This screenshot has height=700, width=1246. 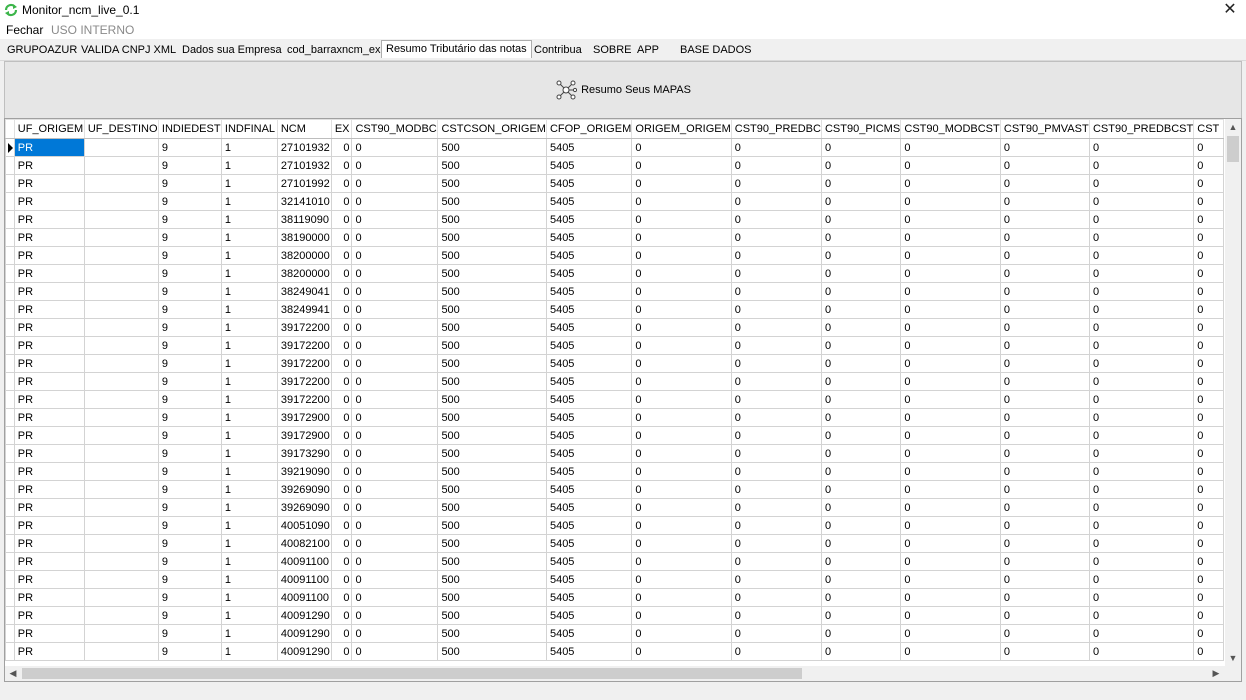 What do you see at coordinates (861, 129) in the screenshot?
I see `column-header: CST90_PICMS` at bounding box center [861, 129].